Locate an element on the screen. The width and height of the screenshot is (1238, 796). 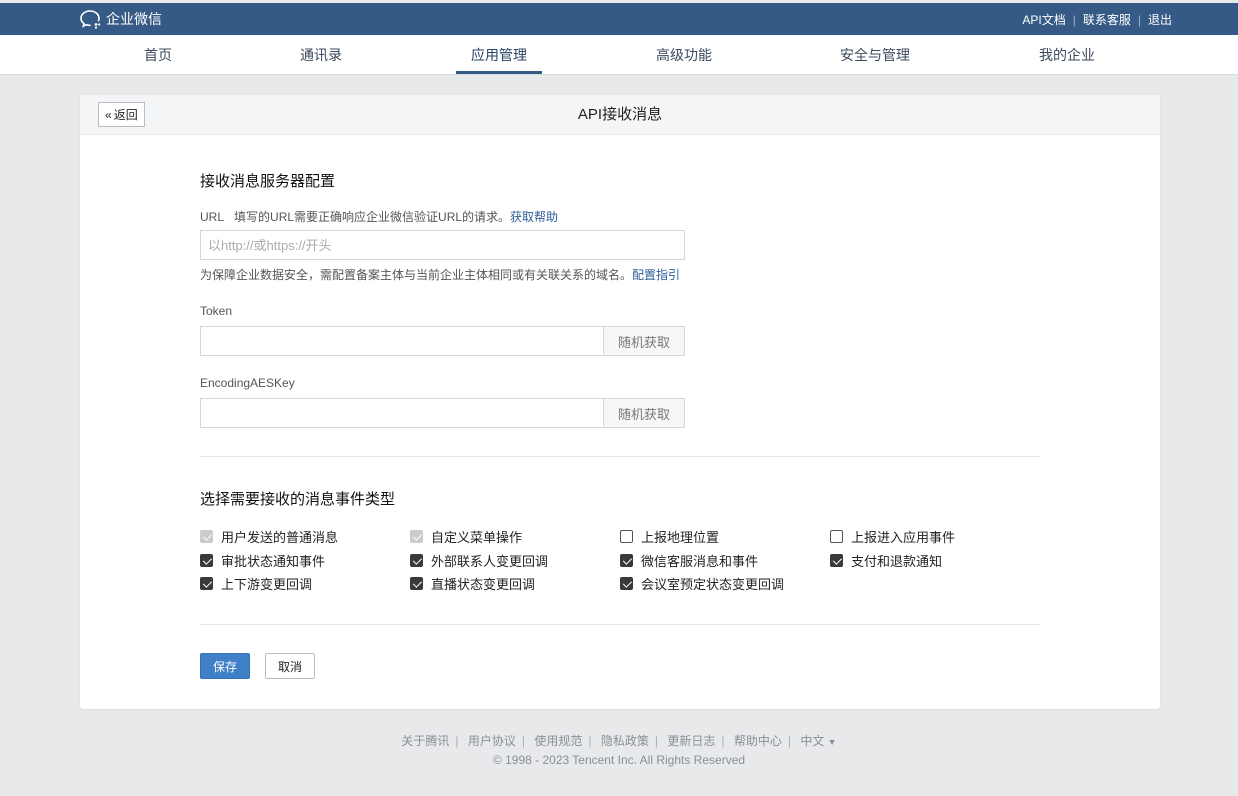
footer-help-center-link: 帮助中心 is located at coordinates (758, 741).